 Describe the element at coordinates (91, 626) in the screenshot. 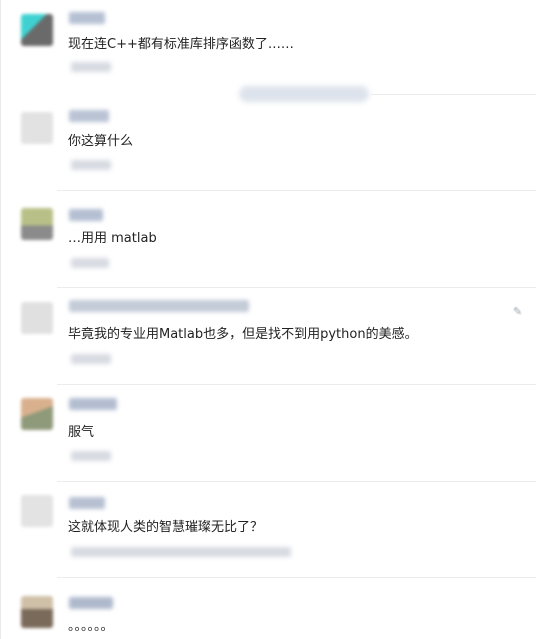

I see `comment-text: 。。。。。。` at that location.